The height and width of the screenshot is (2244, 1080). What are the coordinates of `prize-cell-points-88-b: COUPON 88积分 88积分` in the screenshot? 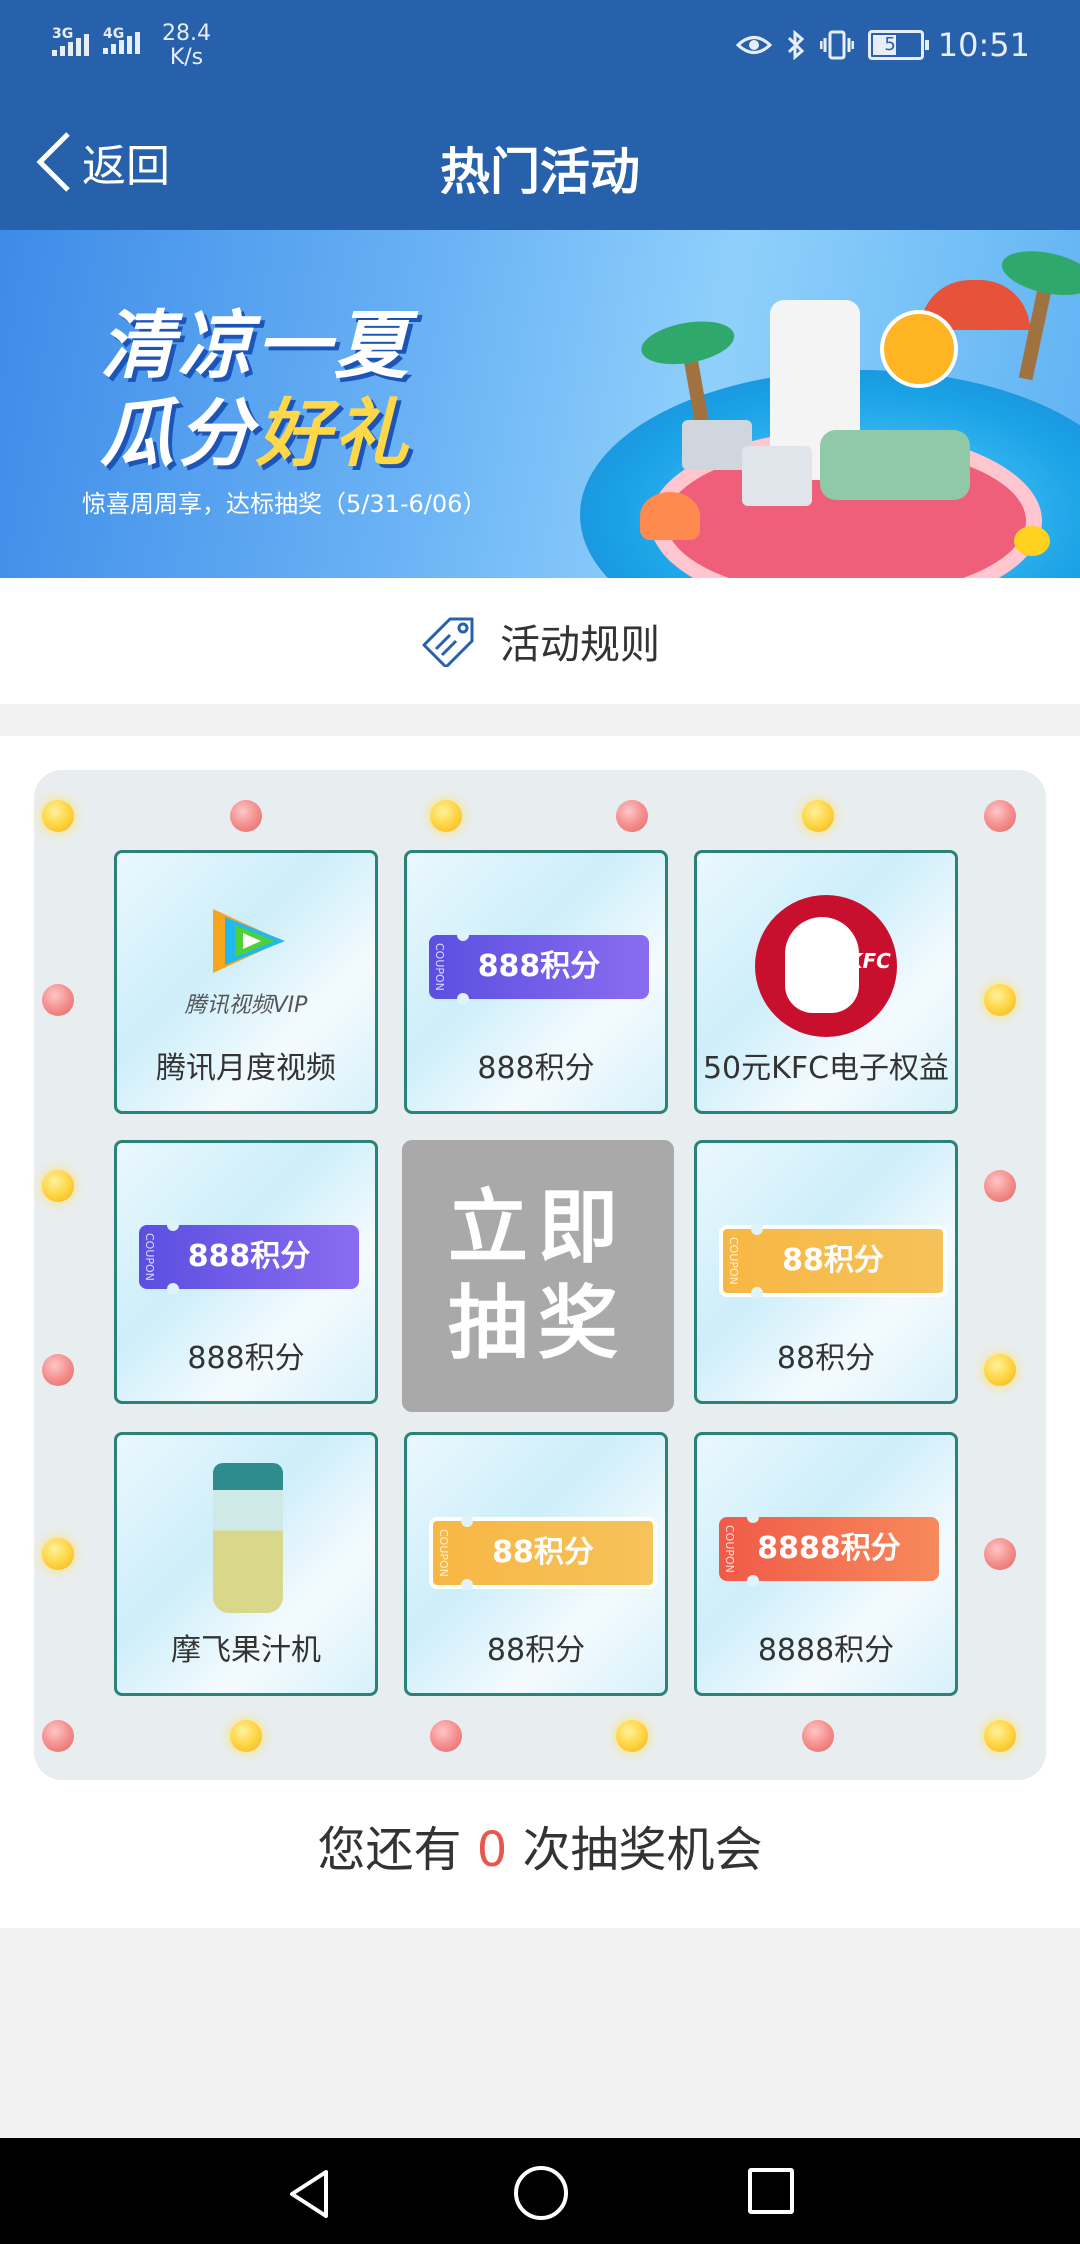 It's located at (536, 1564).